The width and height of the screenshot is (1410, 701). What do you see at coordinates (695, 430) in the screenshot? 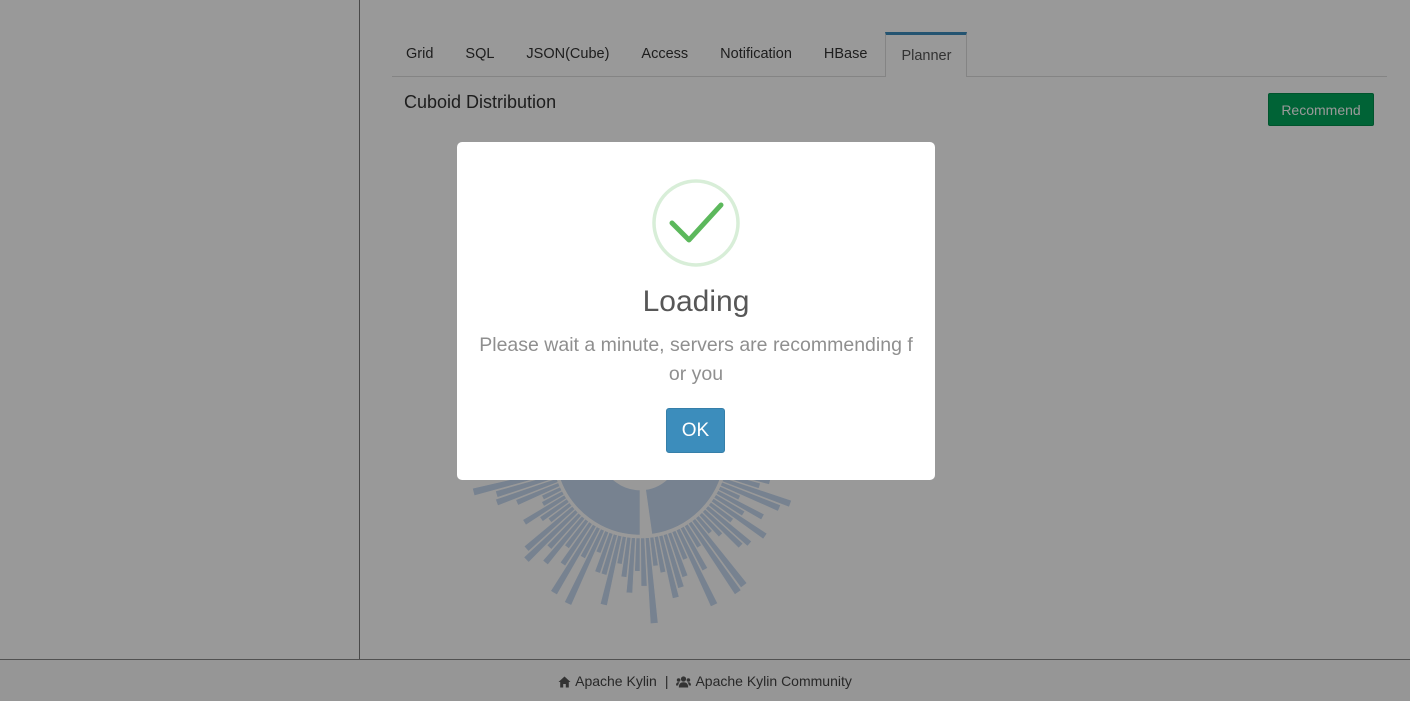
I see `ok-button: OK` at bounding box center [695, 430].